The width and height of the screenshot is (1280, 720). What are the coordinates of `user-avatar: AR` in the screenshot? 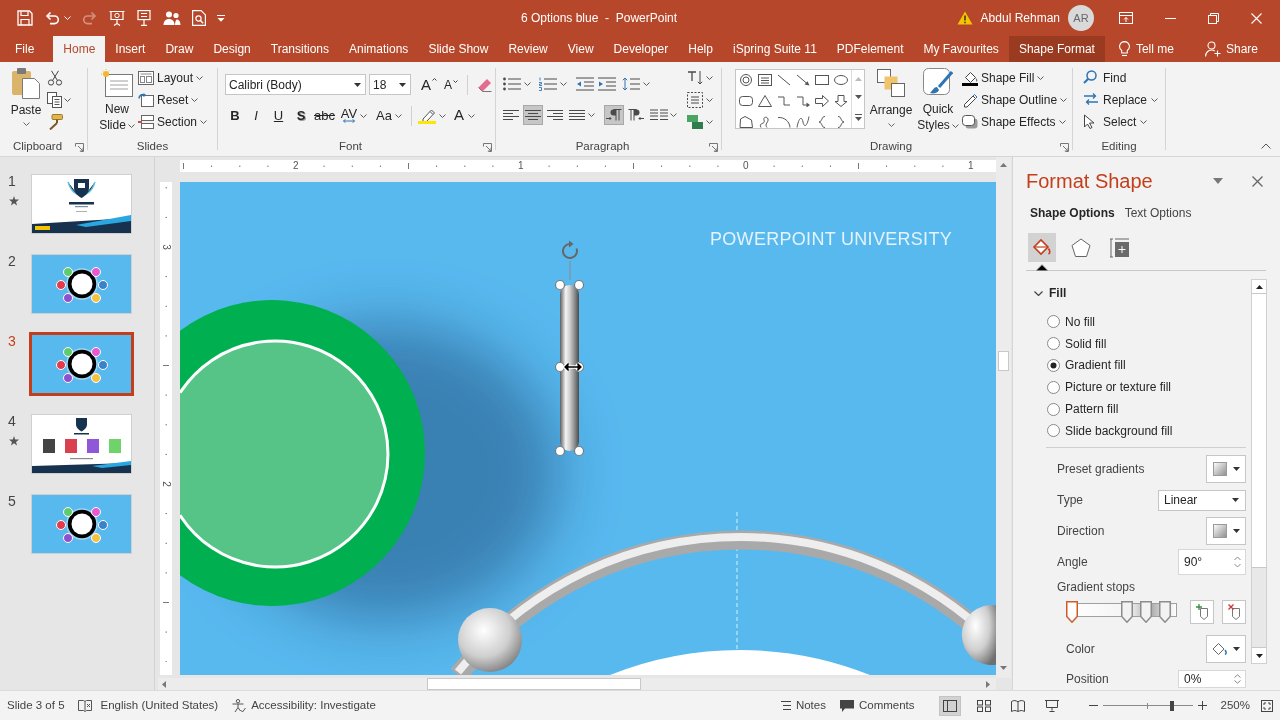 It's located at (1081, 18).